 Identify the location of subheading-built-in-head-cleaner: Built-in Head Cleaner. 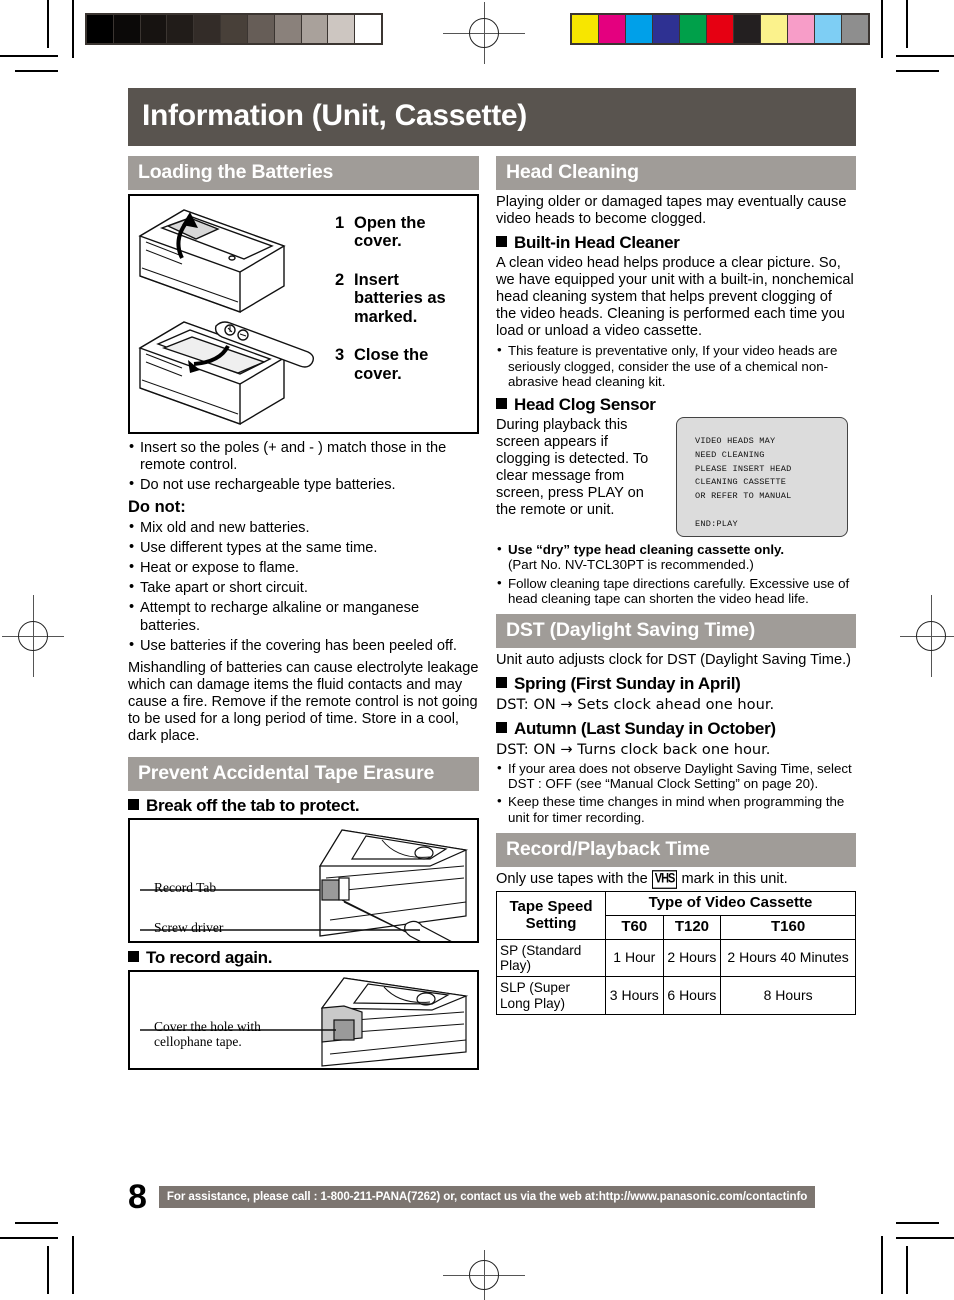
(676, 243).